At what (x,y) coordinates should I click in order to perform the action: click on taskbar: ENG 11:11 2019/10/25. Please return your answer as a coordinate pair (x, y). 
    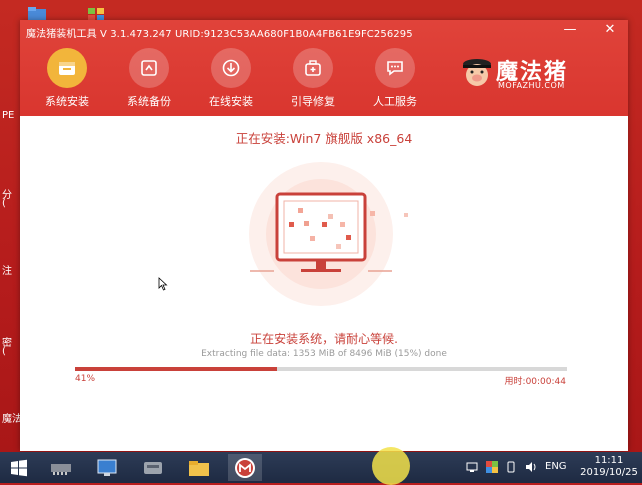
    Looking at the image, I should click on (321, 466).